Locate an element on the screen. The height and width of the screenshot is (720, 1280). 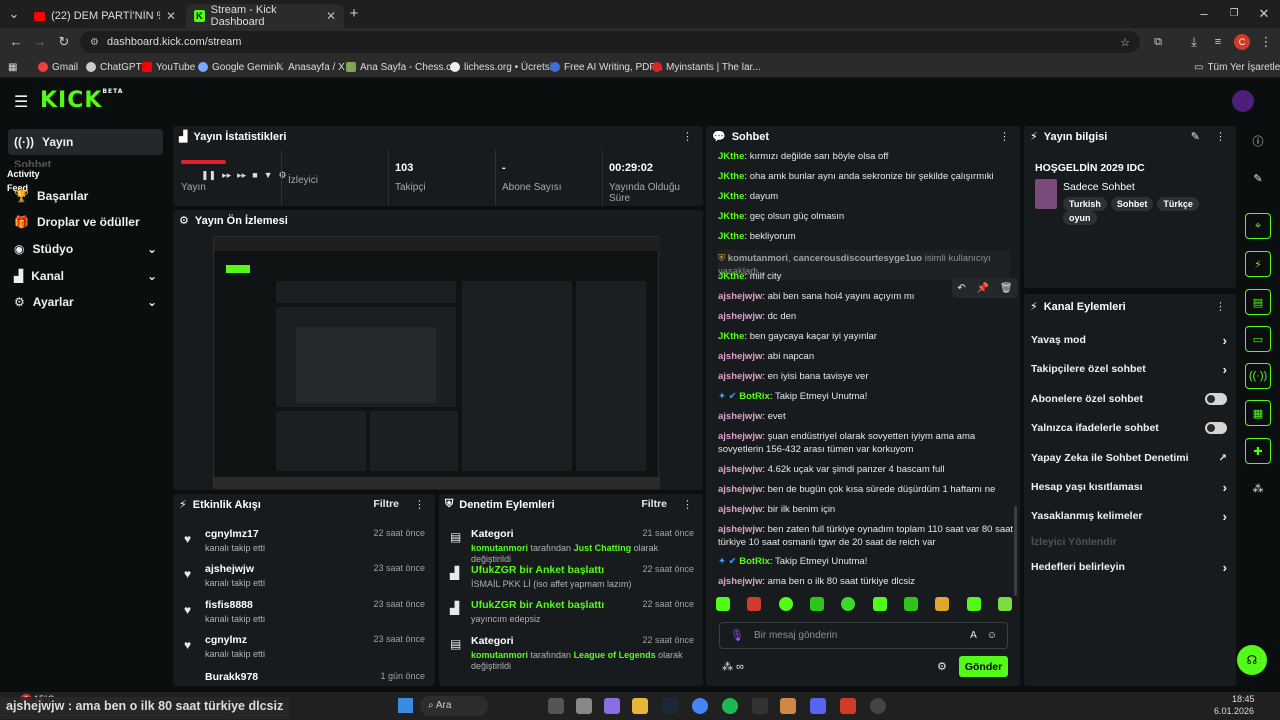
new-tab-icon: + is located at coordinates (354, 14).